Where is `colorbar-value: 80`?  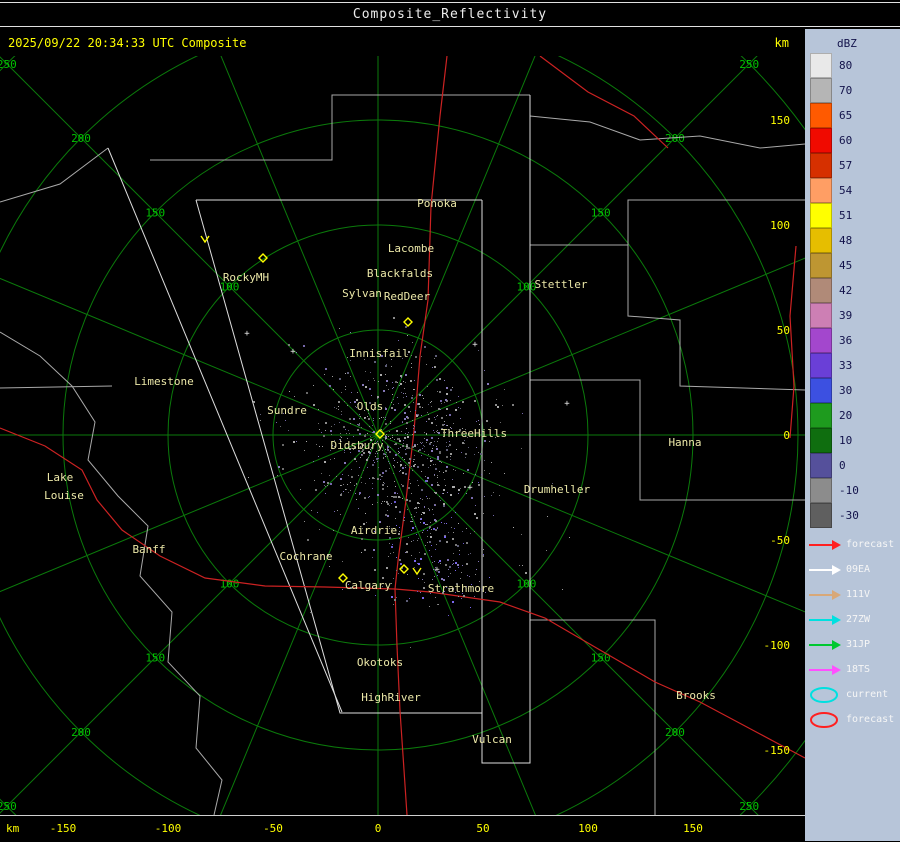
colorbar-value: 80 is located at coordinates (846, 65).